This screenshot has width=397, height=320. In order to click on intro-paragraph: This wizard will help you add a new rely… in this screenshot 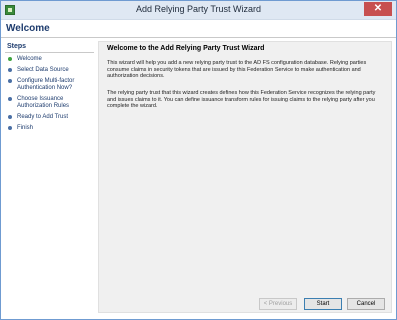, I will do `click(237, 70)`.